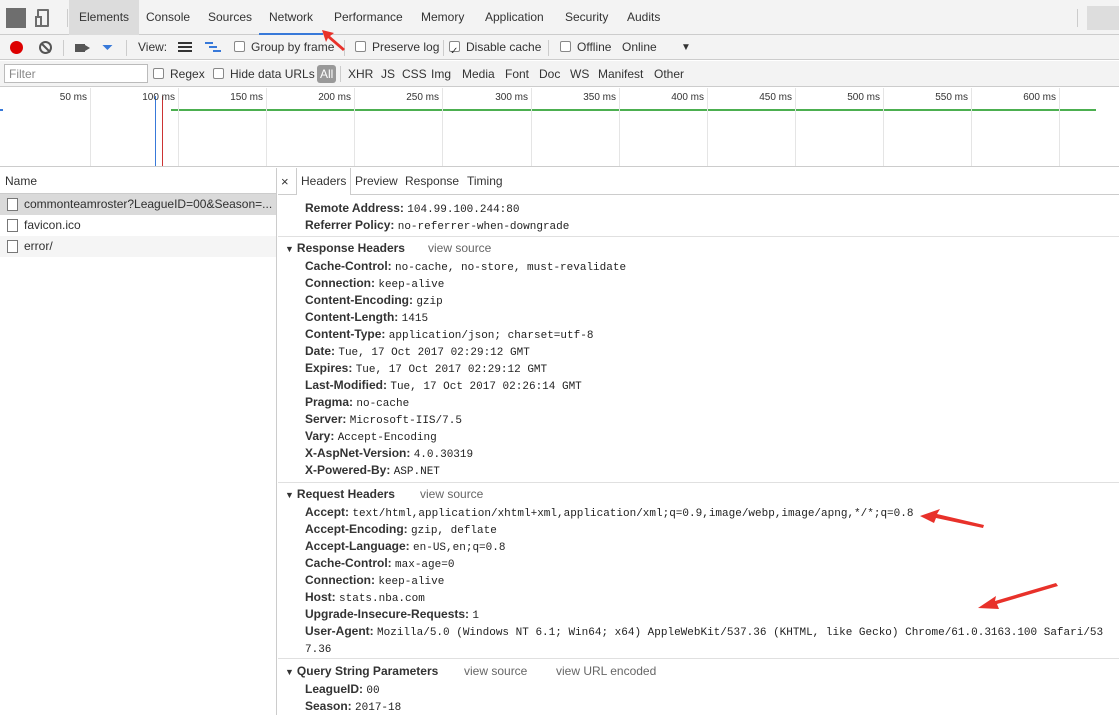 This screenshot has width=1119, height=715. I want to click on header-value: 4.0.30319, so click(443, 455).